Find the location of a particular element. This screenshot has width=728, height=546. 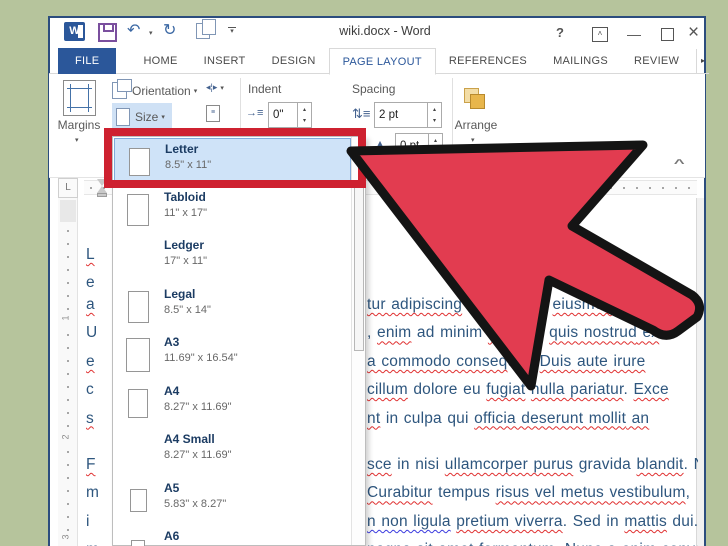

size-option-name: A5 is located at coordinates (172, 487).